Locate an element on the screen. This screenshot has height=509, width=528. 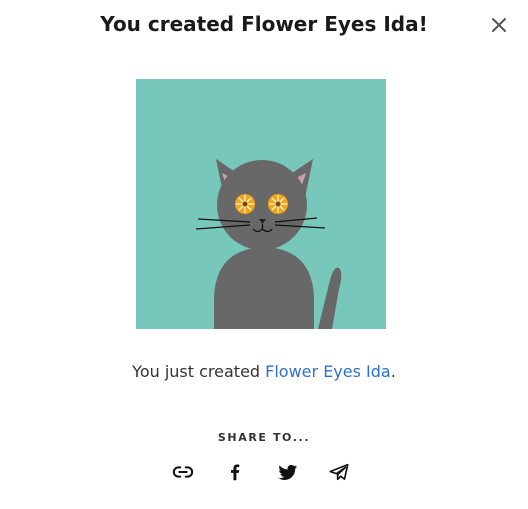
close-icon is located at coordinates (499, 25).